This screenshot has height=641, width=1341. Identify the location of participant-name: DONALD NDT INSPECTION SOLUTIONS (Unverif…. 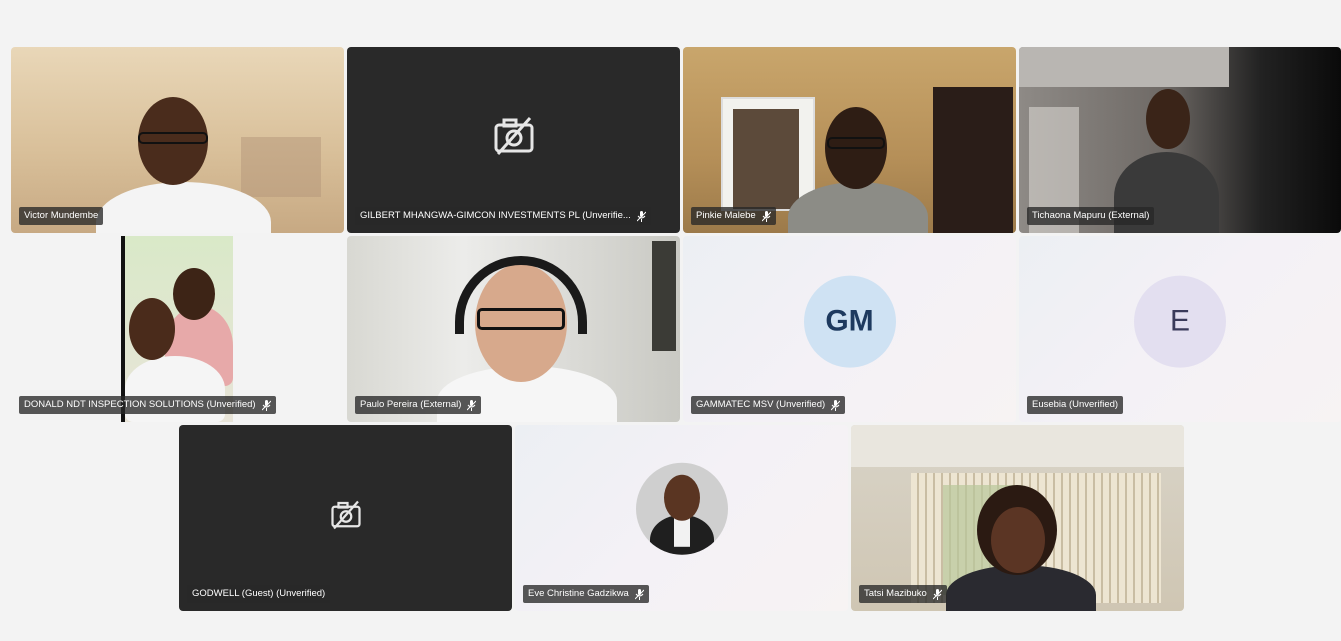
(140, 404).